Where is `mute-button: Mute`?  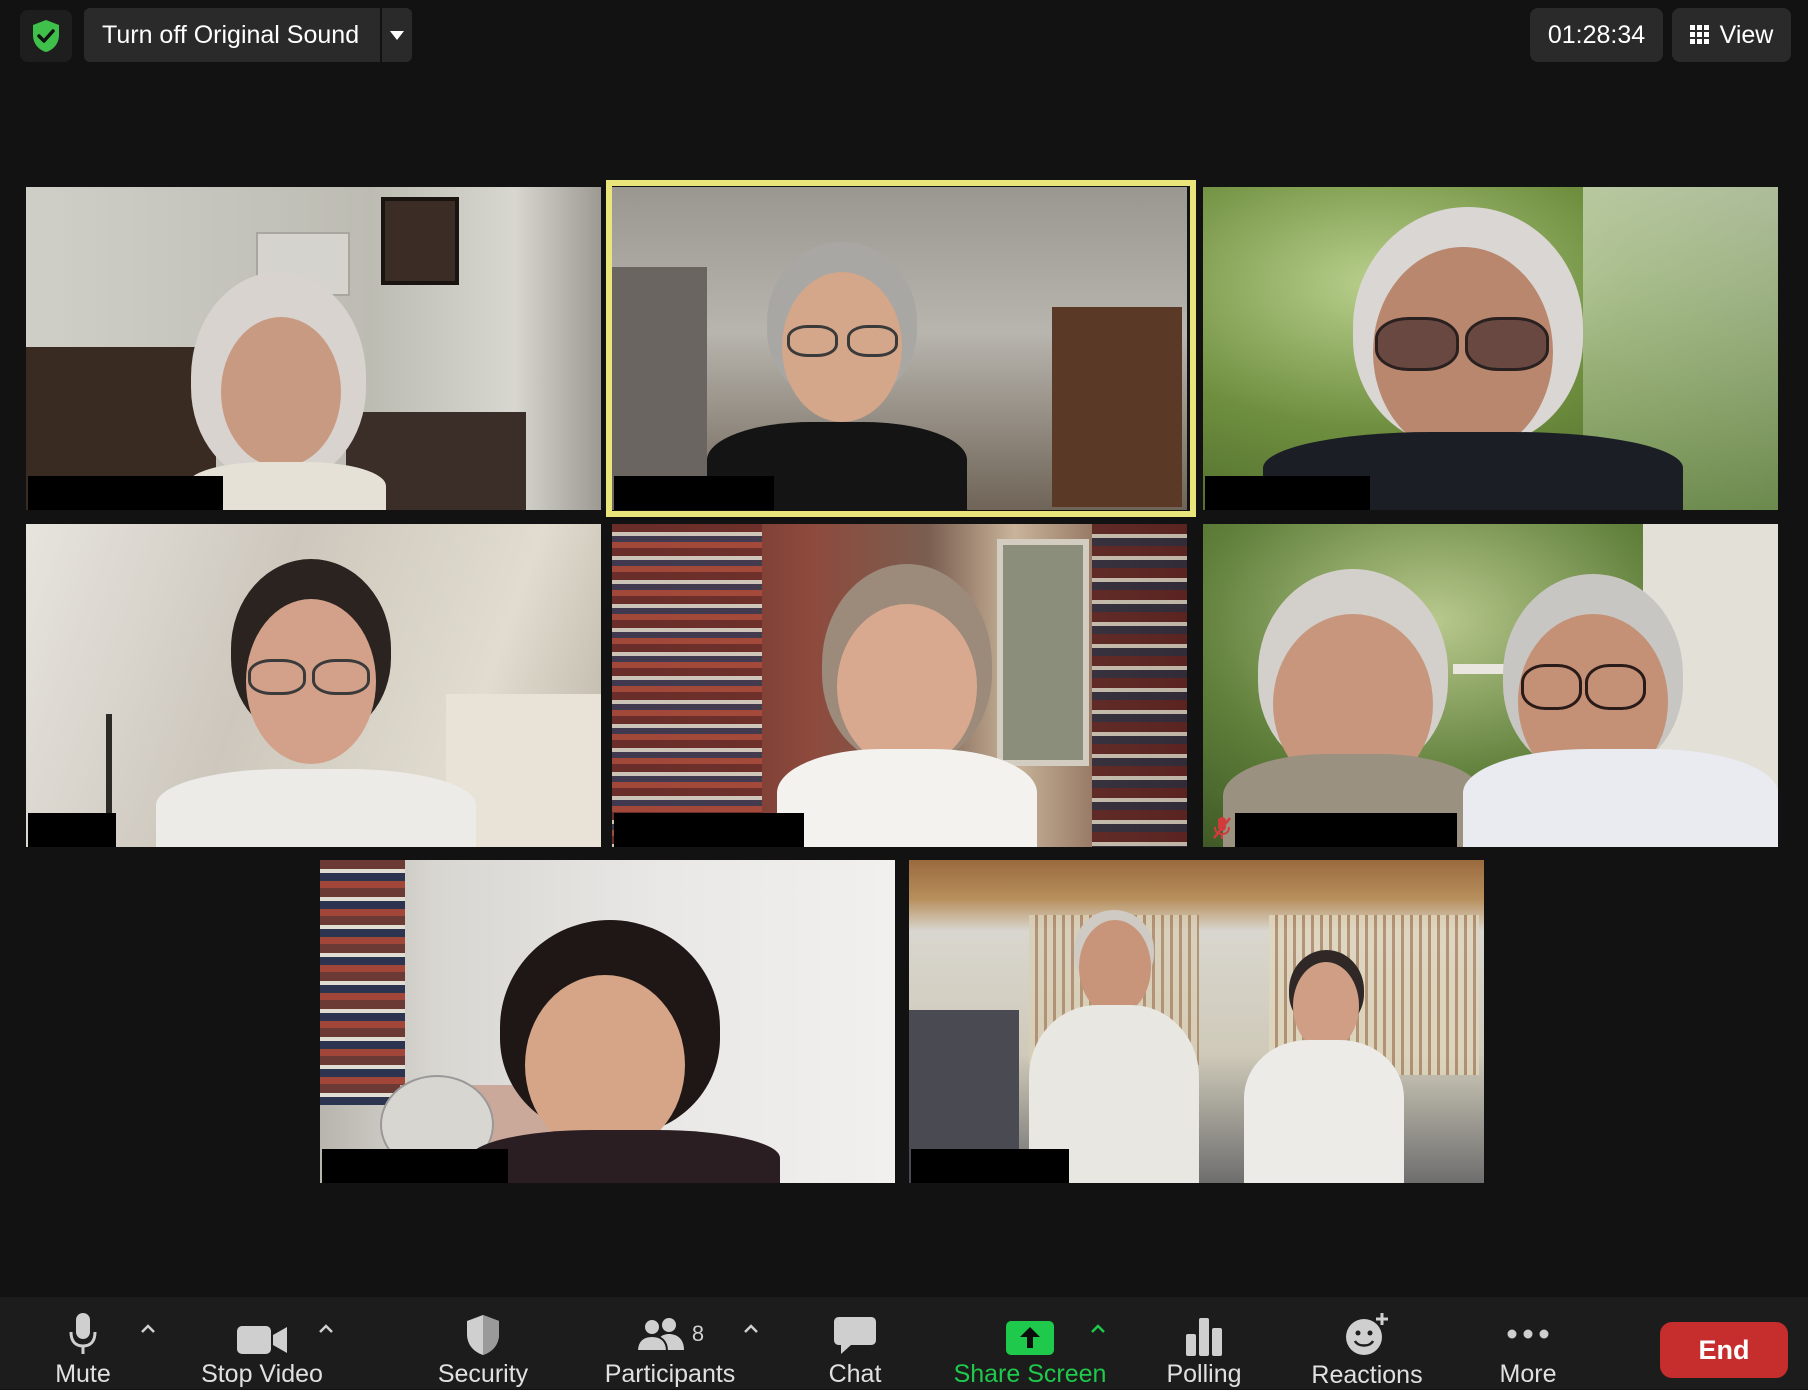 mute-button: Mute is located at coordinates (83, 1343).